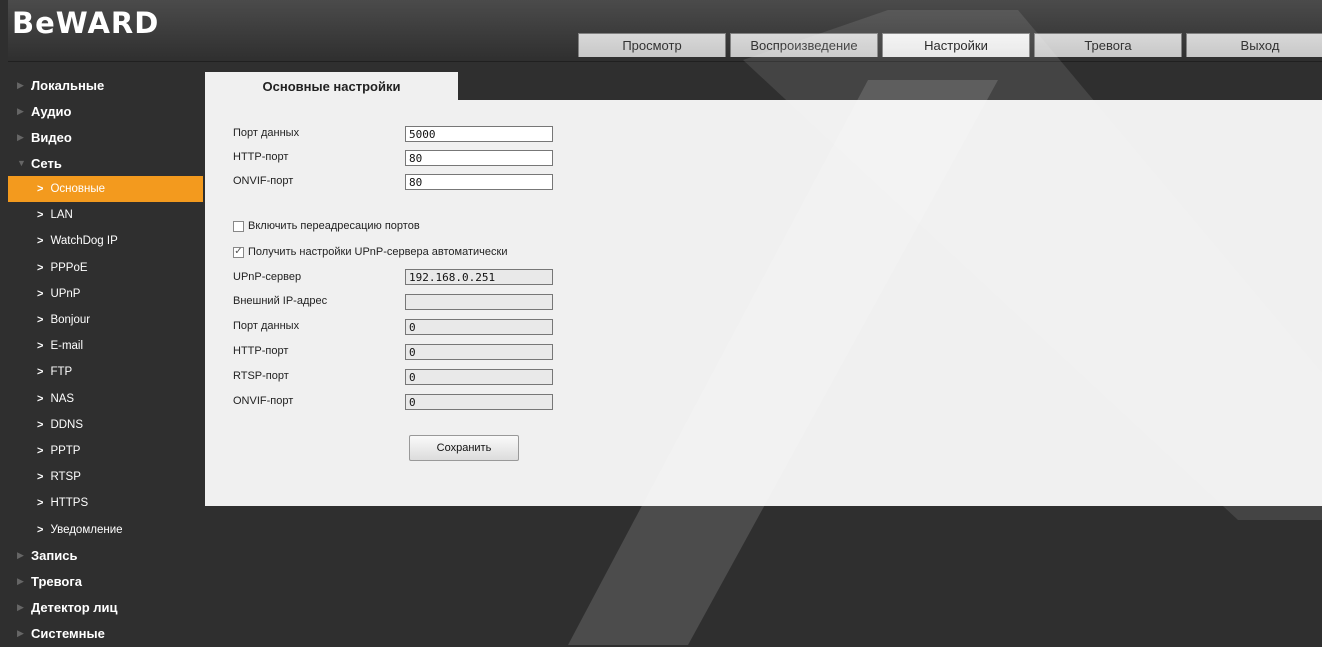 The width and height of the screenshot is (1322, 647). I want to click on port-forwarding-option: Включить переадресацию портов, so click(326, 226).